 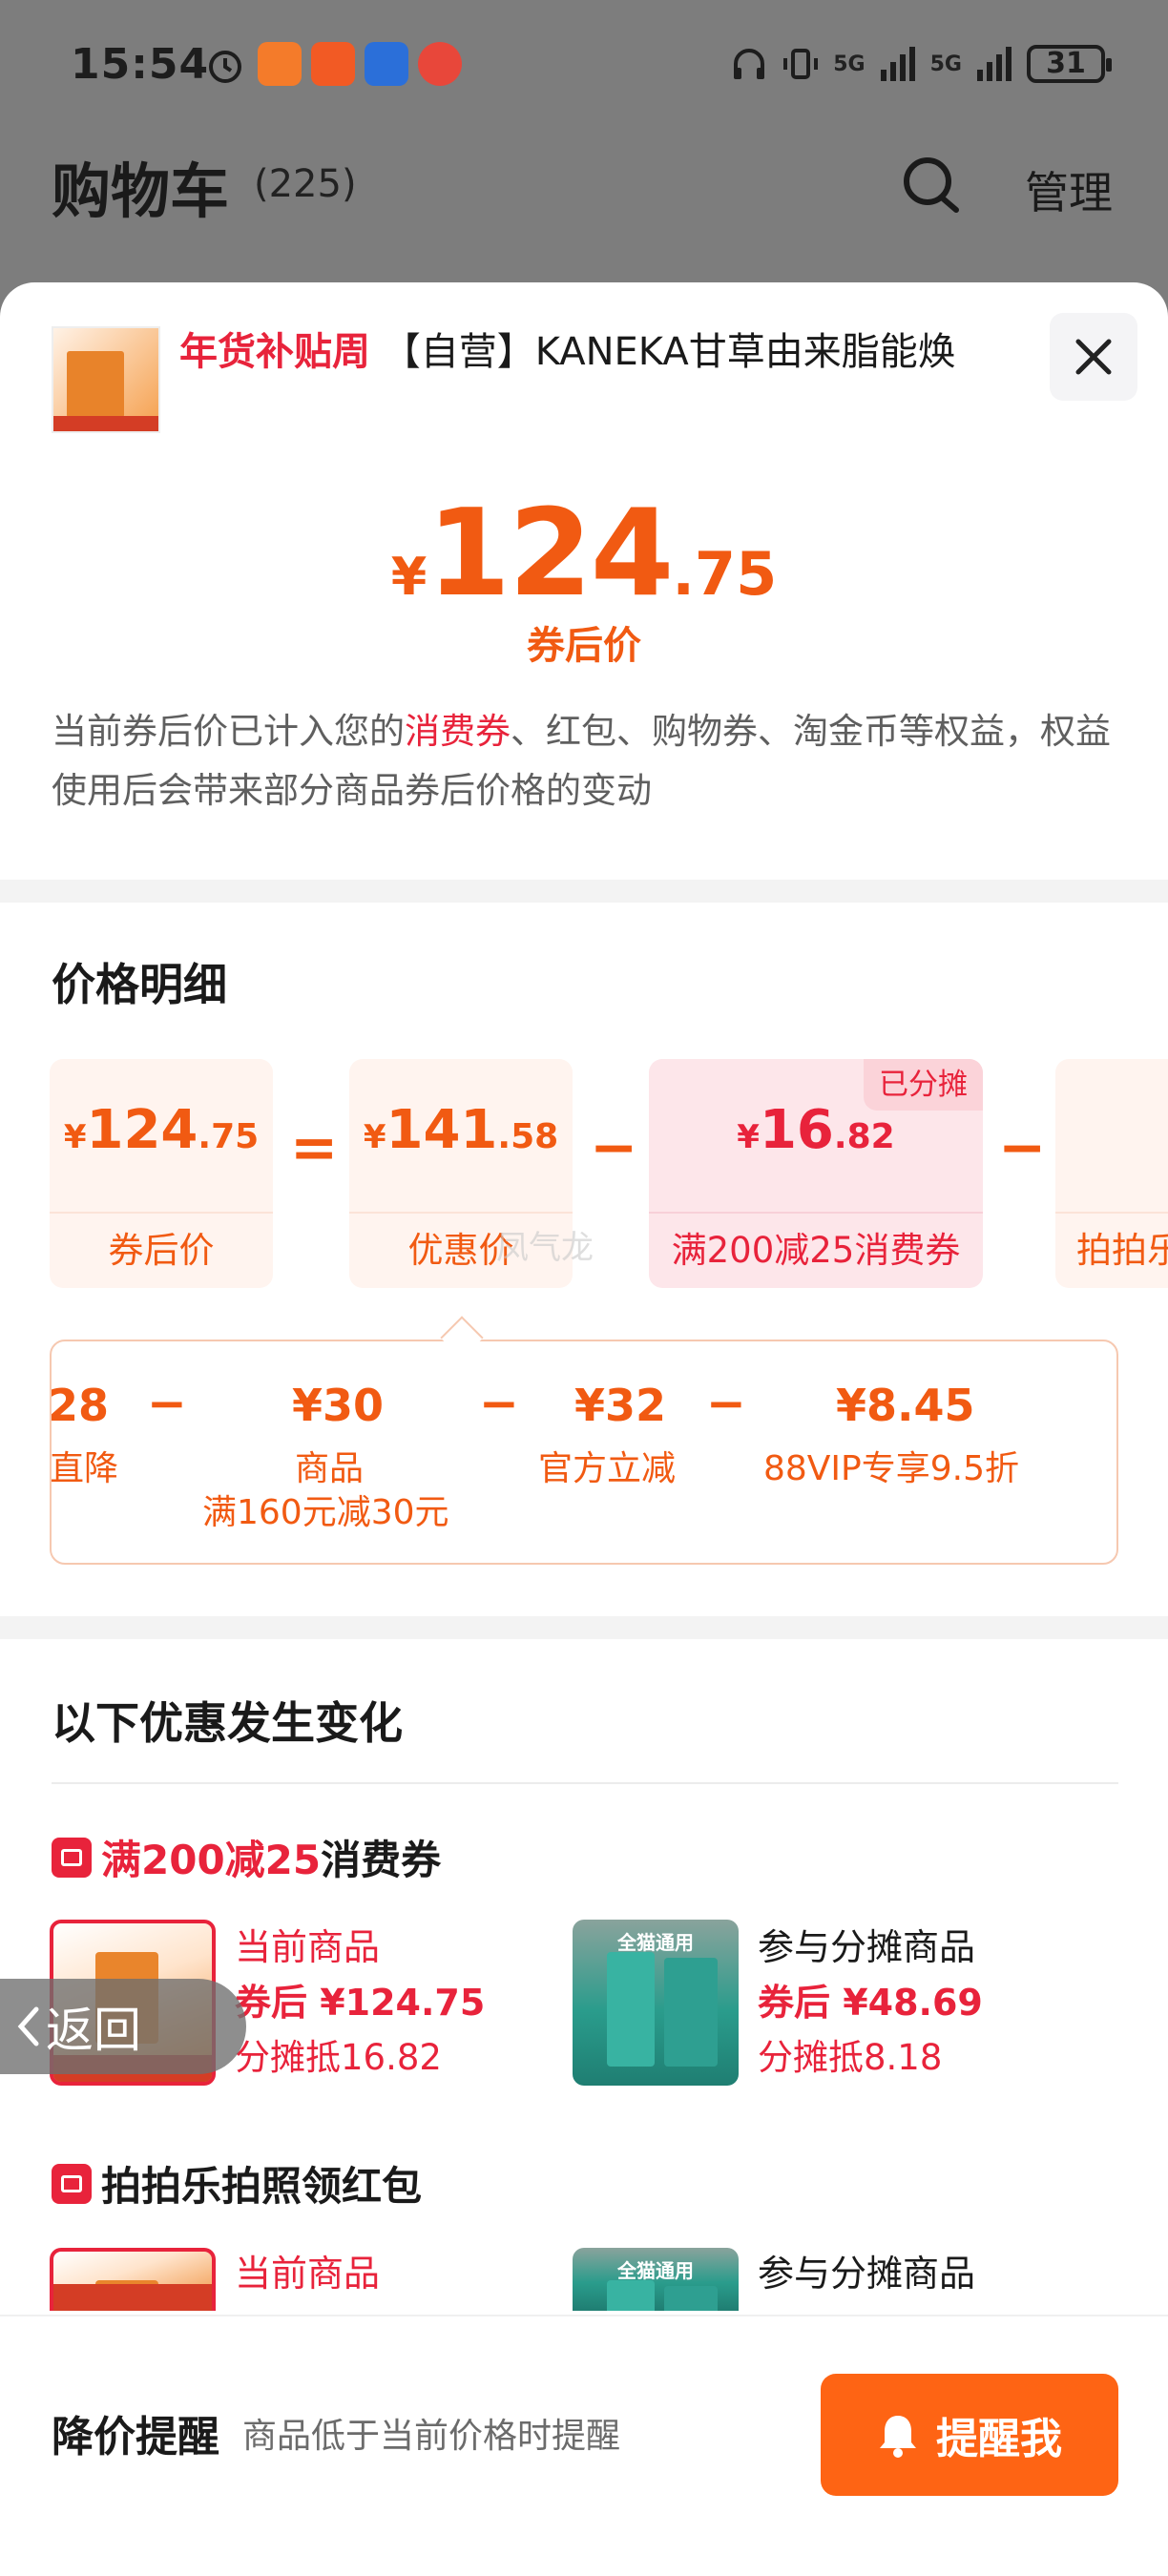 I want to click on breakdown-label: 88VIP专享9.5折, so click(x=891, y=1468).